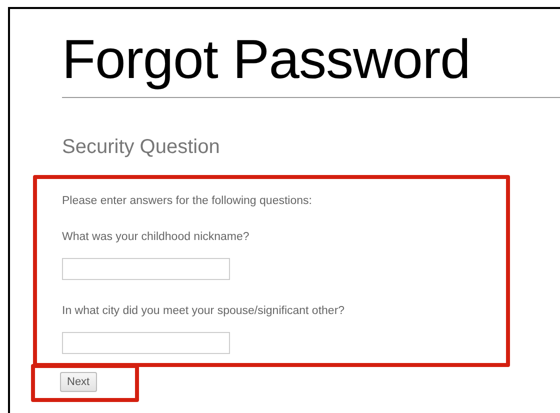 The image size is (560, 413). What do you see at coordinates (267, 59) in the screenshot?
I see `page-title: Forgot Password` at bounding box center [267, 59].